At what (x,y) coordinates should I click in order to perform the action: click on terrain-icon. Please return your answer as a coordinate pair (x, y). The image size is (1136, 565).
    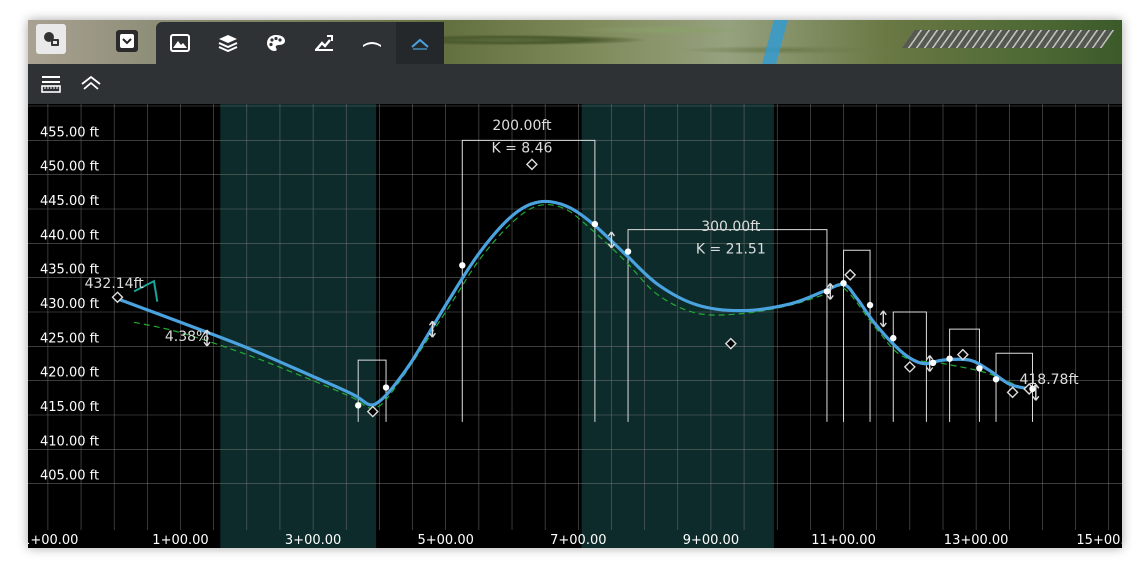
    Looking at the image, I should click on (180, 43).